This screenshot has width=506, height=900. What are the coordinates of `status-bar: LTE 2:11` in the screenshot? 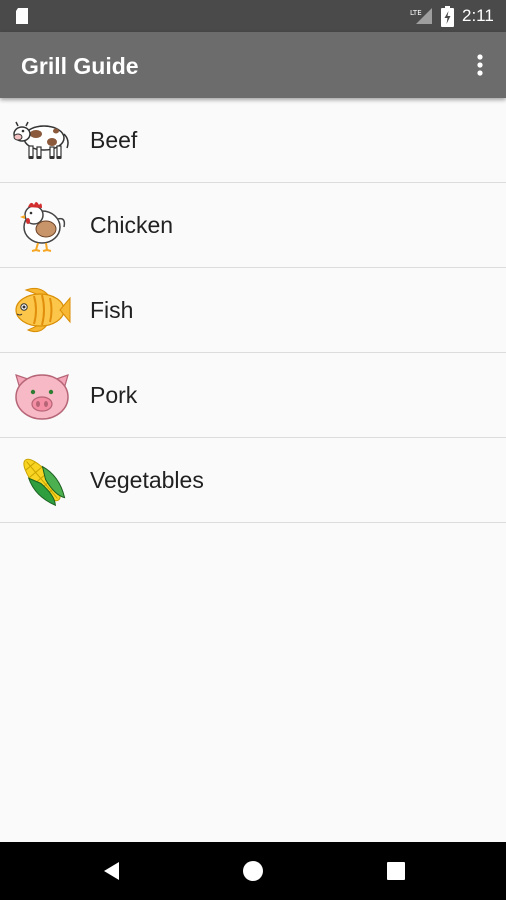 It's located at (253, 16).